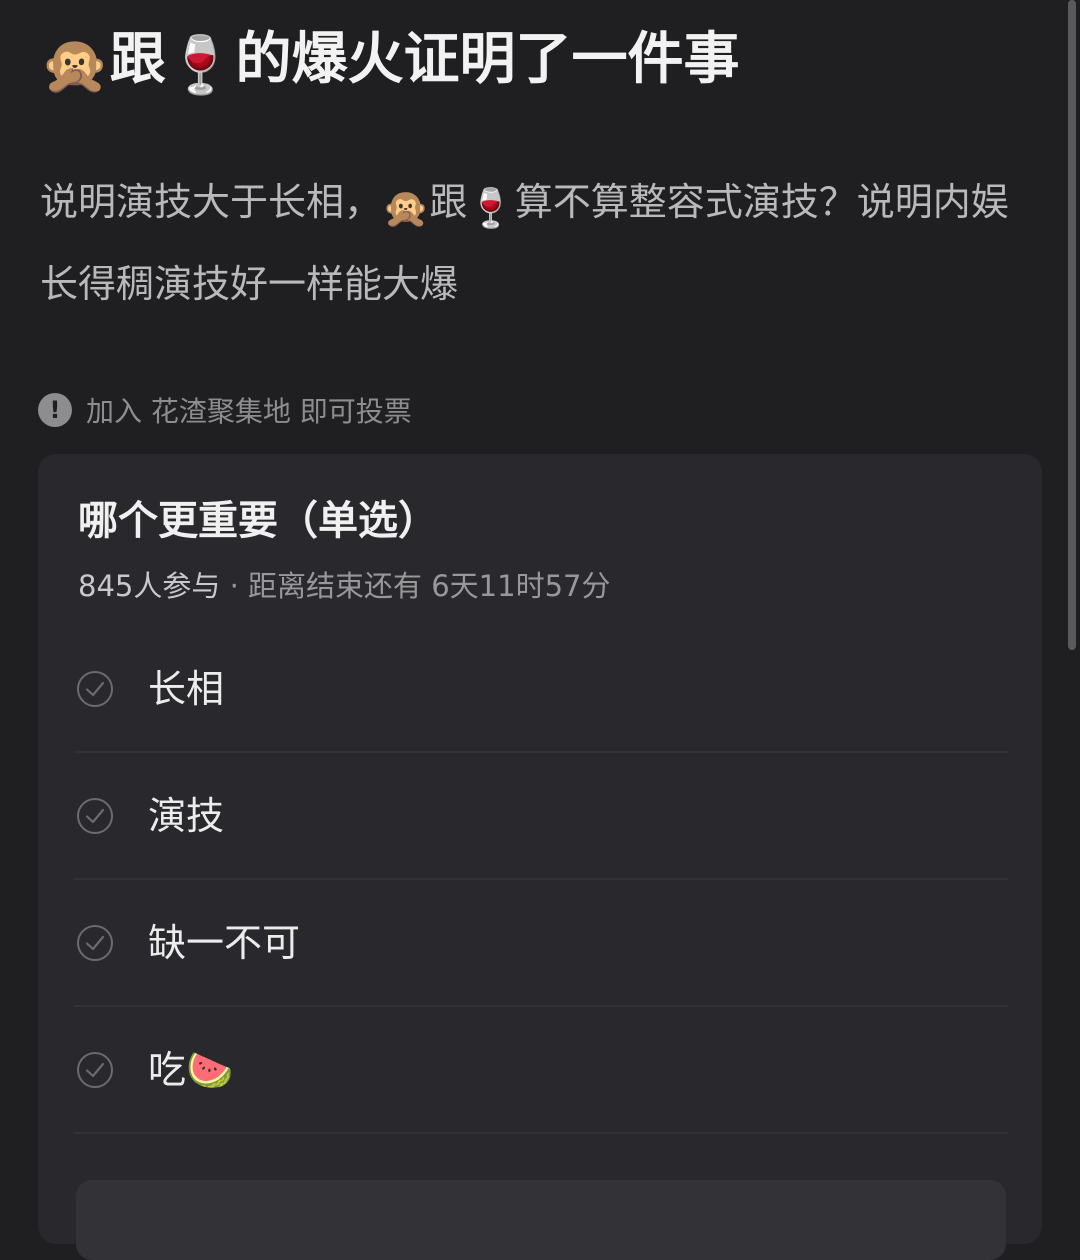 The image size is (1080, 1260). Describe the element at coordinates (448, 202) in the screenshot. I see `post-body-part2: 跟` at that location.